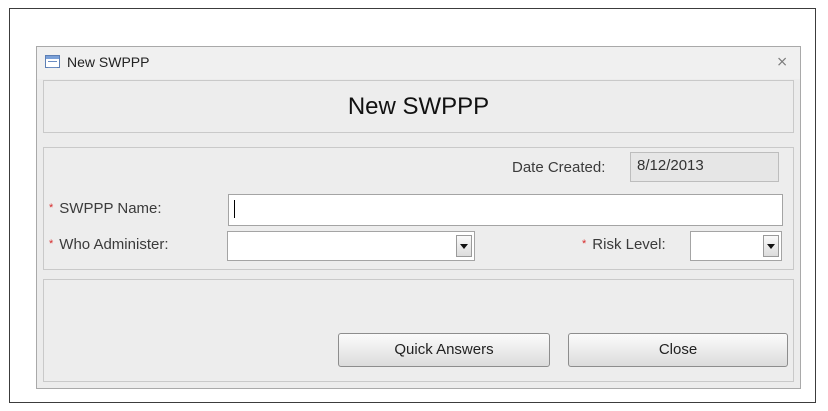 The width and height of the screenshot is (828, 411). Describe the element at coordinates (736, 246) in the screenshot. I see `risk-level-combobox` at that location.